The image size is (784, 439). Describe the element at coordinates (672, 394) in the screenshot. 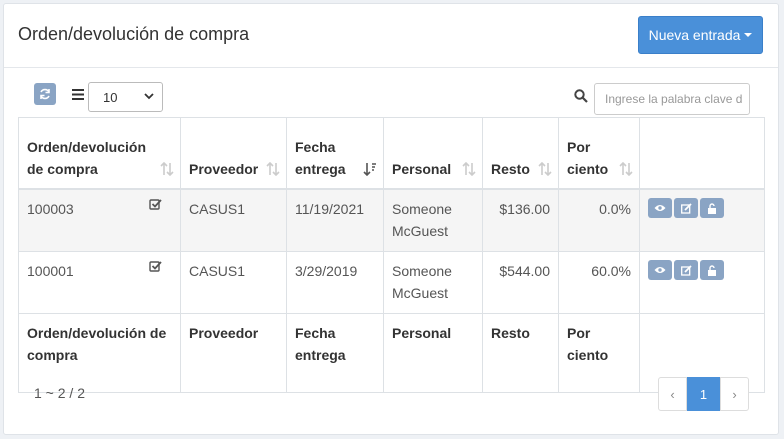

I see `pagination-prev: ‹` at that location.